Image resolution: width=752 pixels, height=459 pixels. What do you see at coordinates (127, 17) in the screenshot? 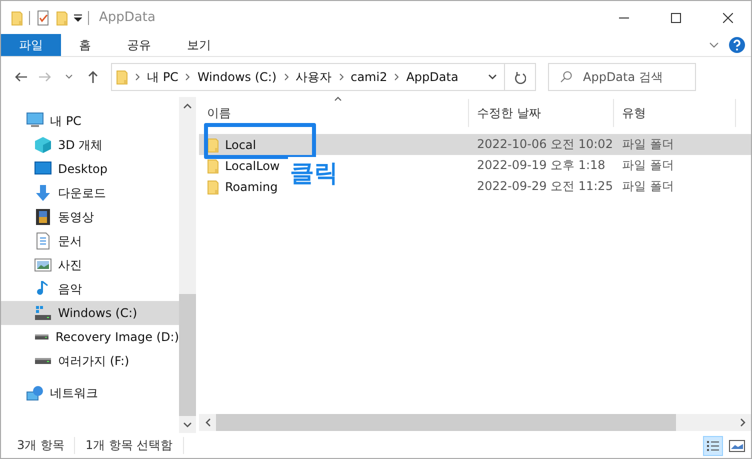
I see `window-title: AppData` at bounding box center [127, 17].